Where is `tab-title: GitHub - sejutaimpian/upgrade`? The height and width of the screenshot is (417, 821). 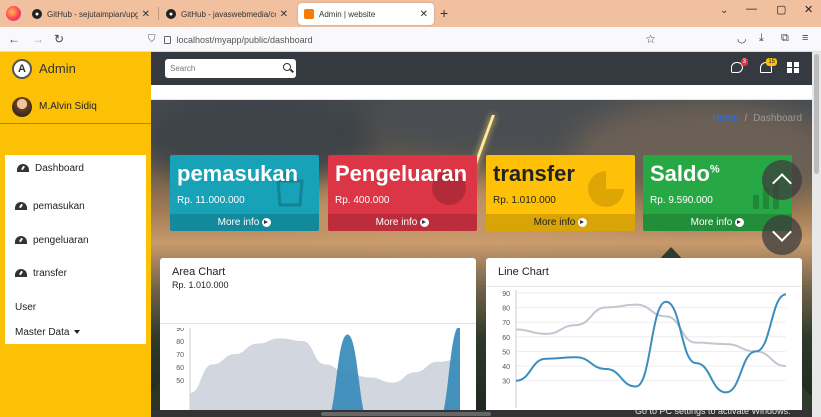
tab-title: GitHub - sejutaimpian/upgrade is located at coordinates (92, 14).